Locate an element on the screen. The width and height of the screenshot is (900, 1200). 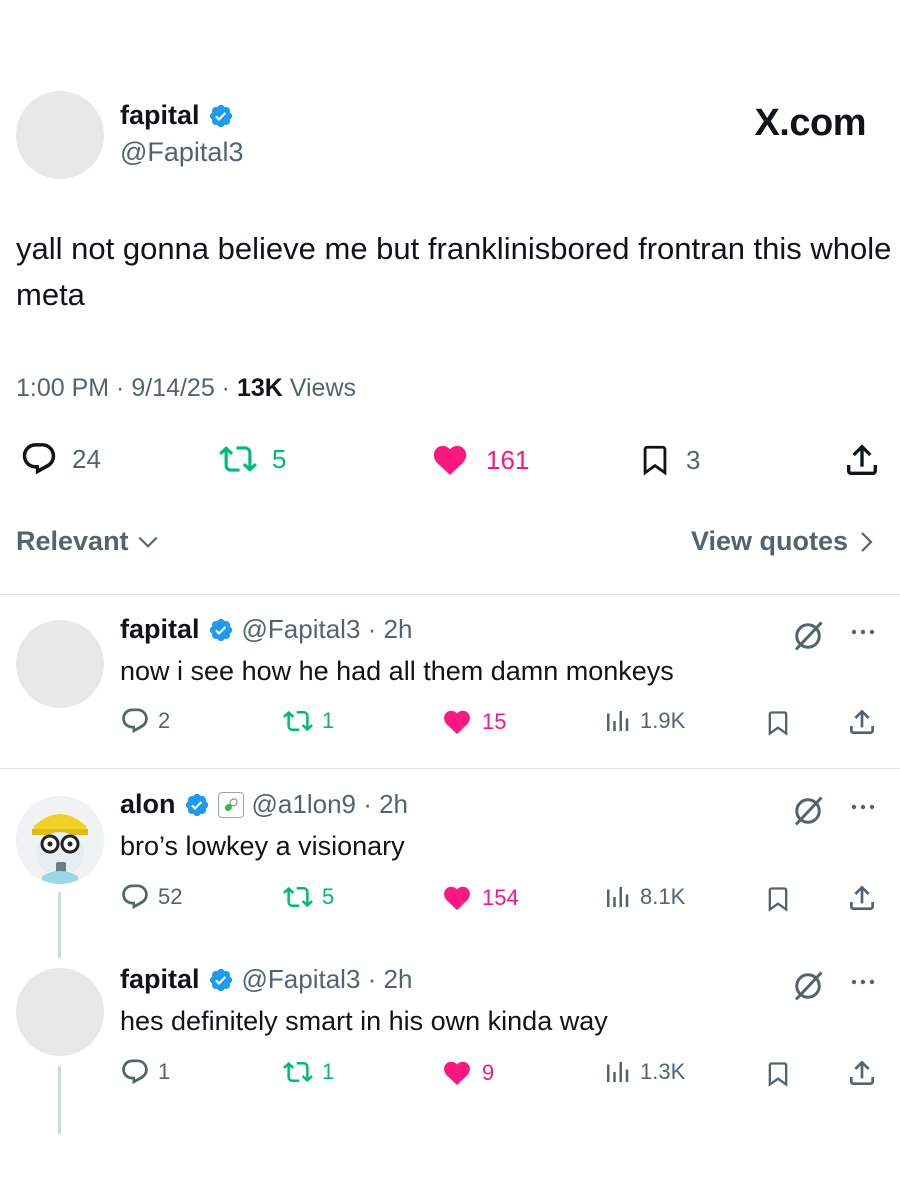
like-count-value: 161 is located at coordinates (508, 459).